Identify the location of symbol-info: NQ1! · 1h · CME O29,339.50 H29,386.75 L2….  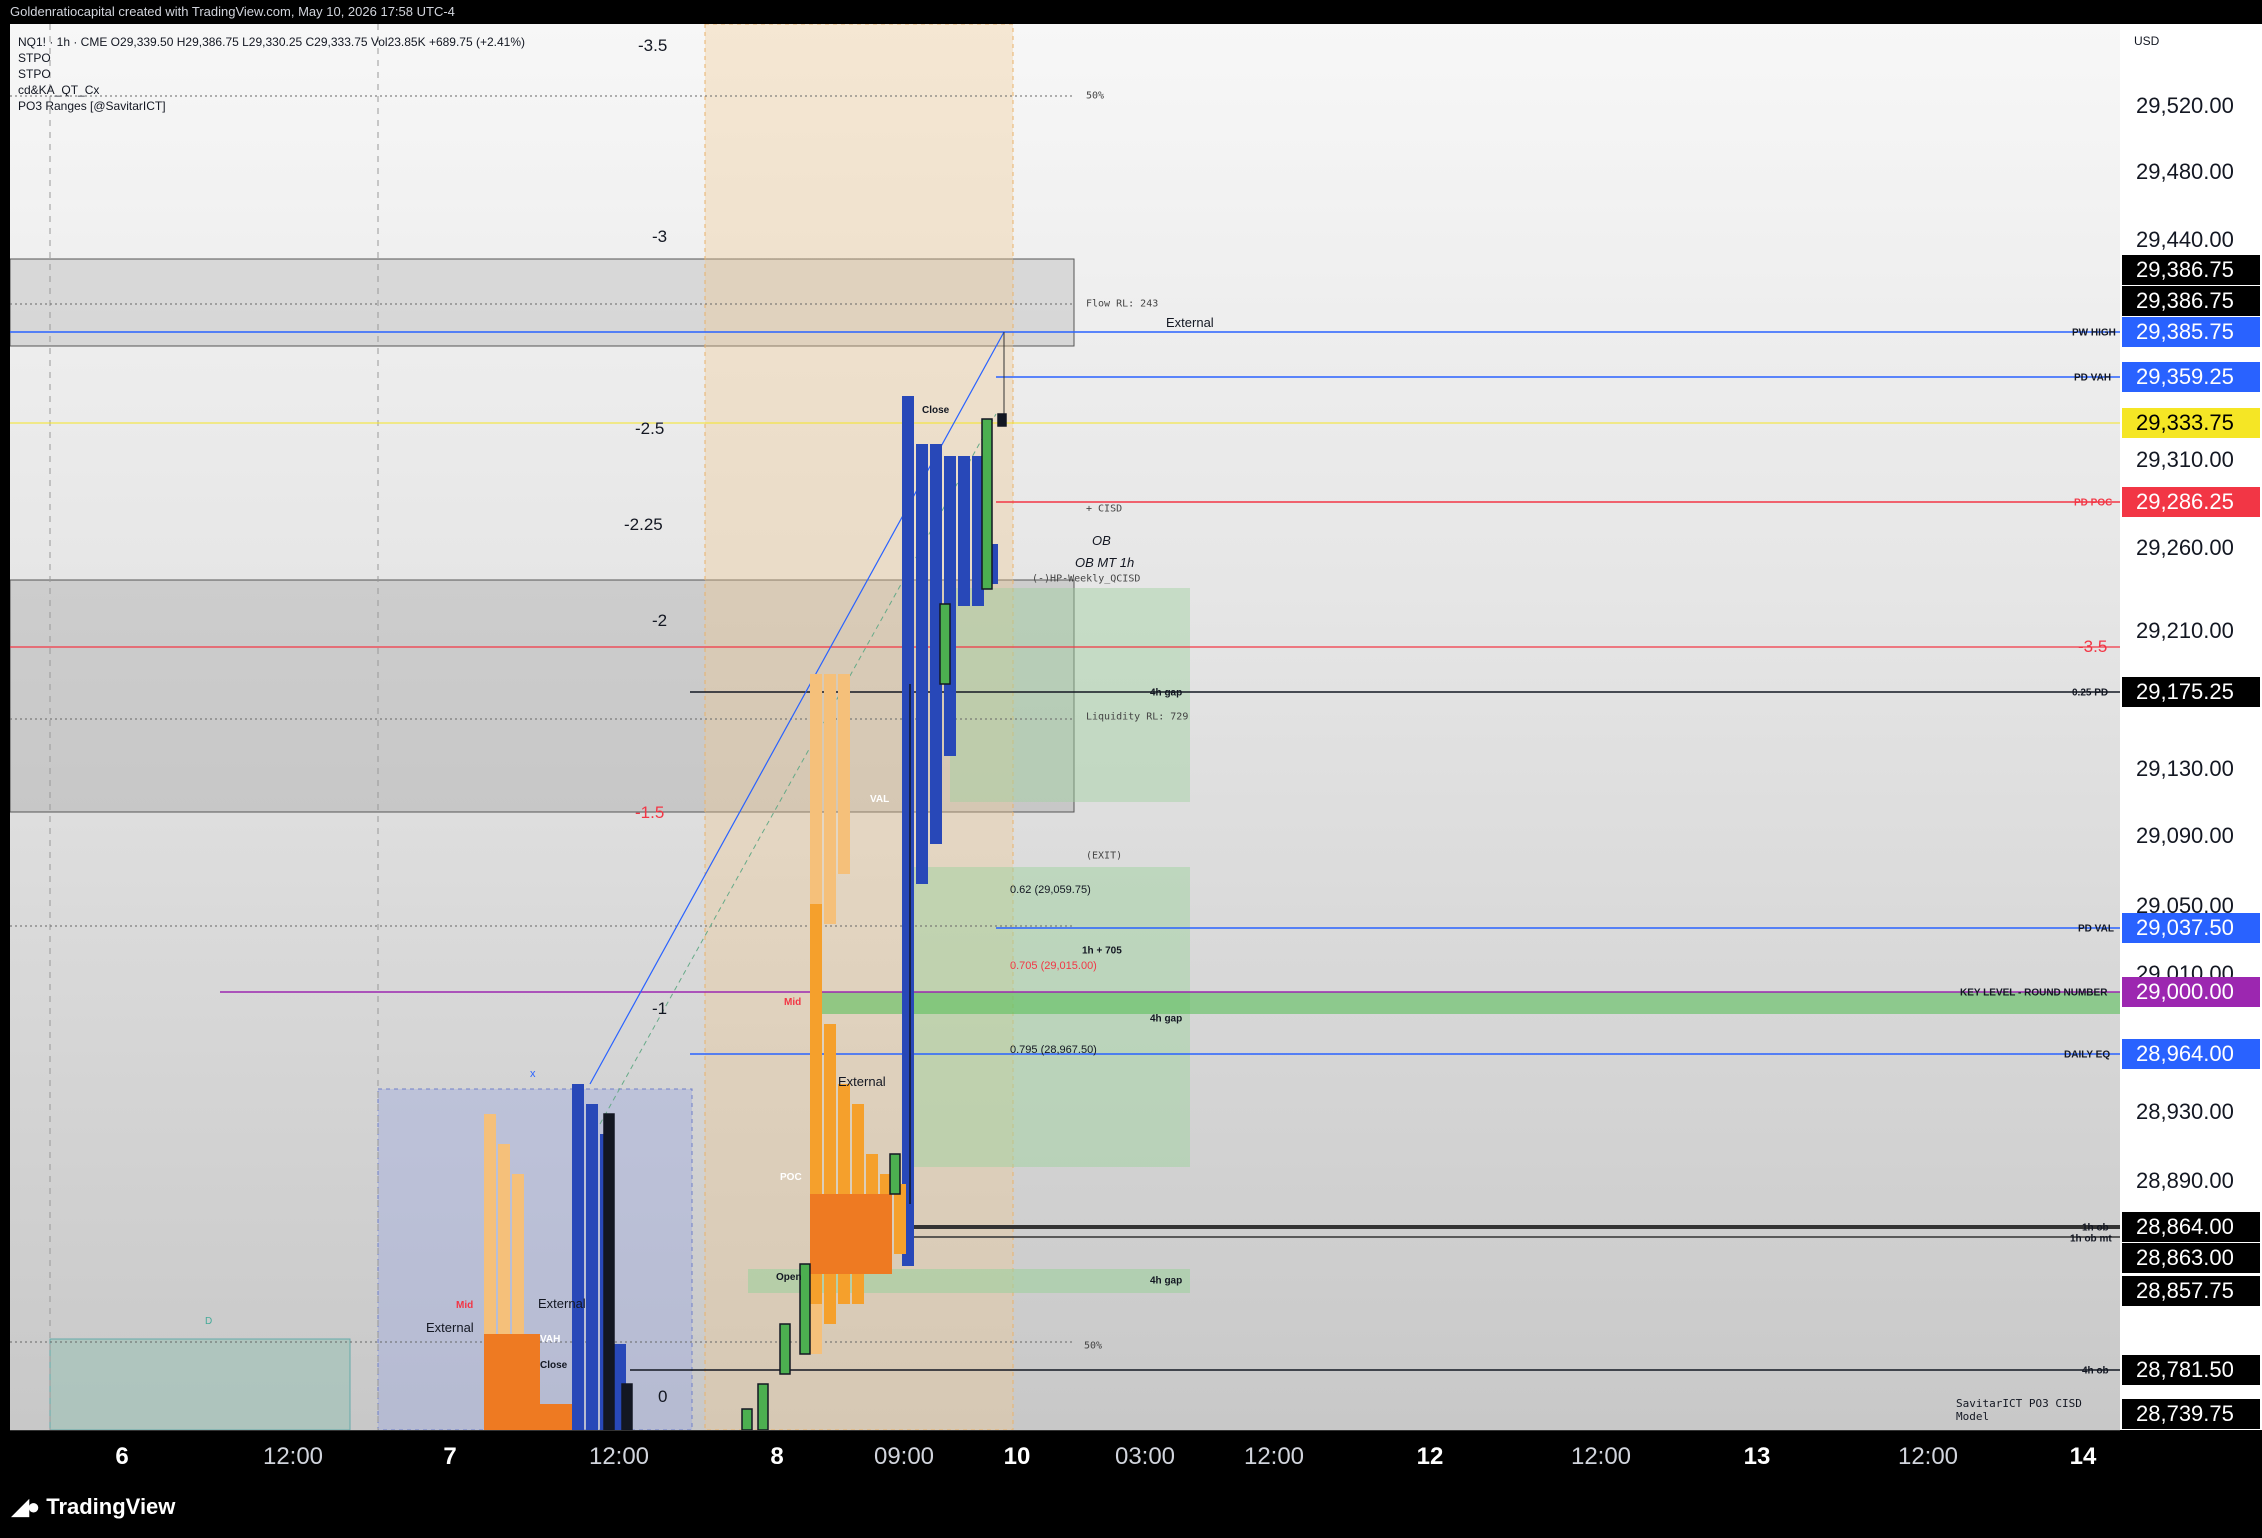
(271, 42).